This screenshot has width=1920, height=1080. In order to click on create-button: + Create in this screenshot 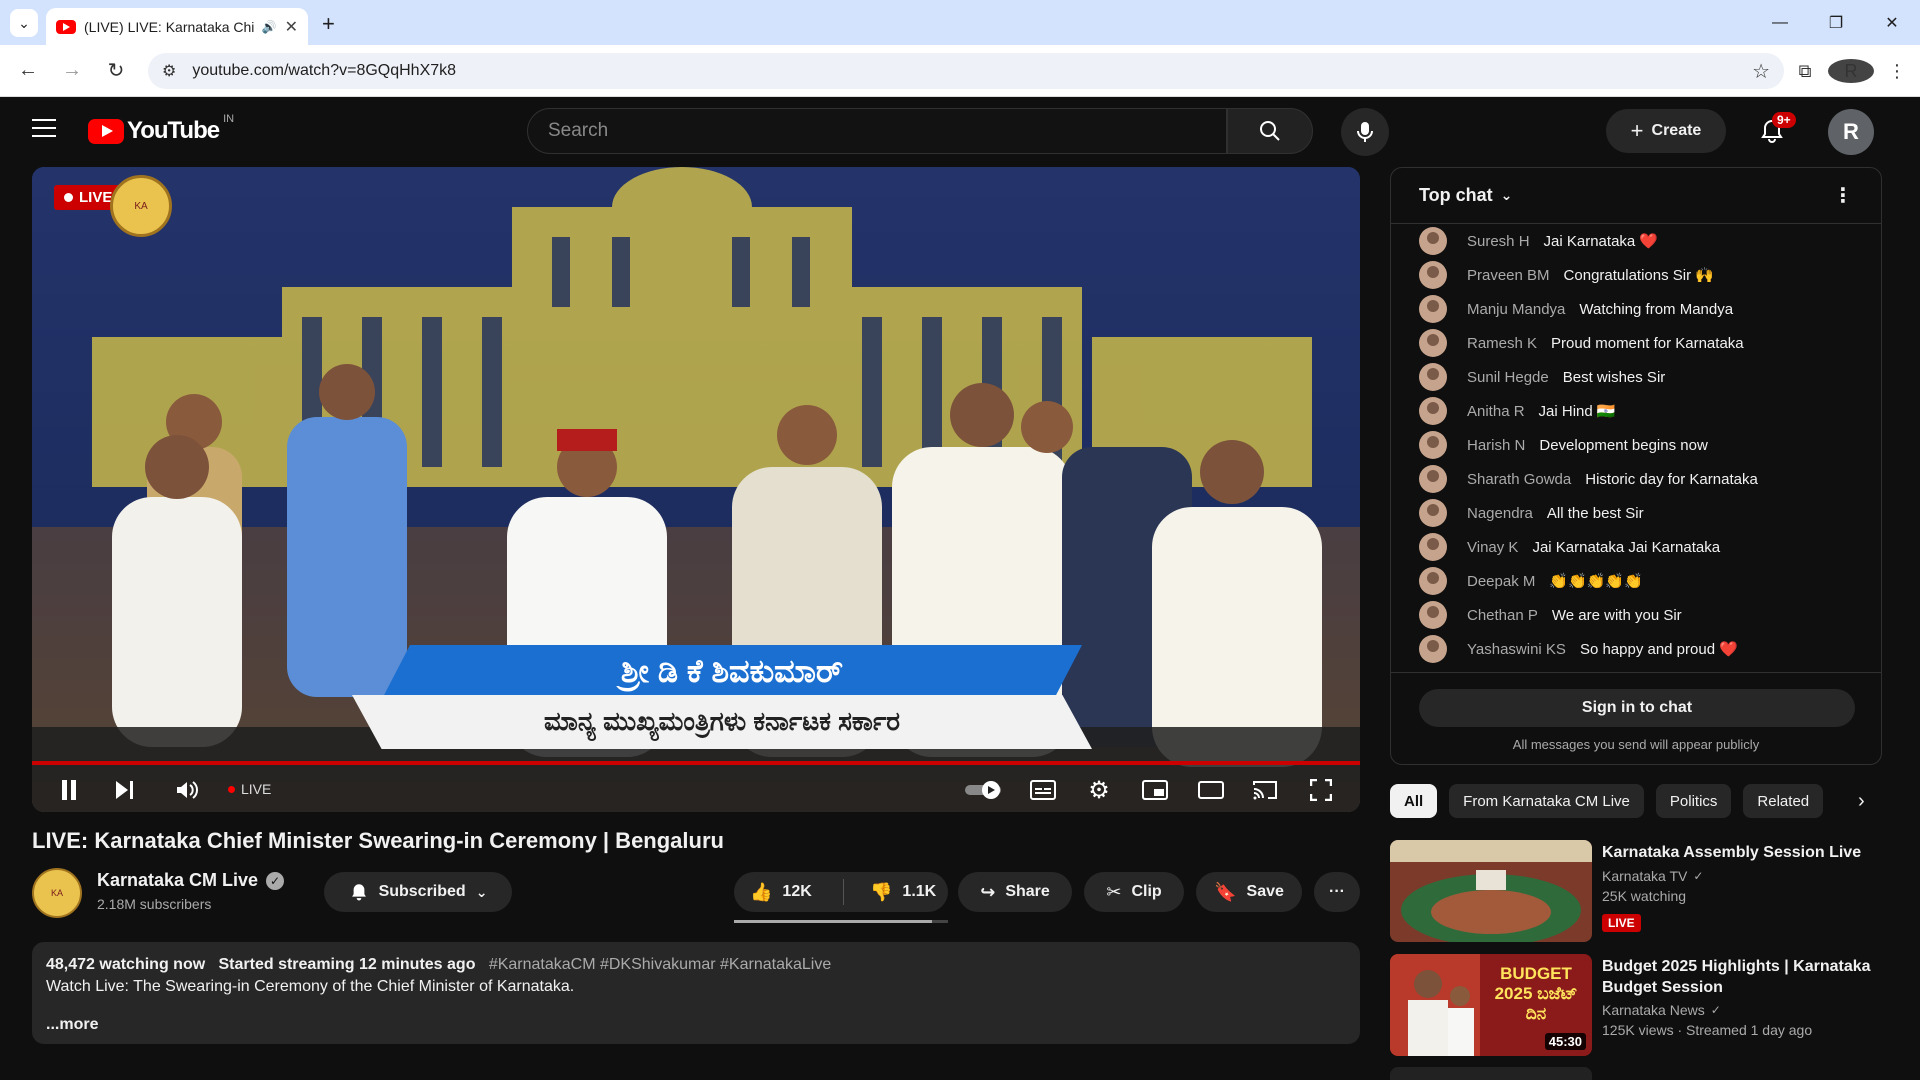, I will do `click(1666, 131)`.